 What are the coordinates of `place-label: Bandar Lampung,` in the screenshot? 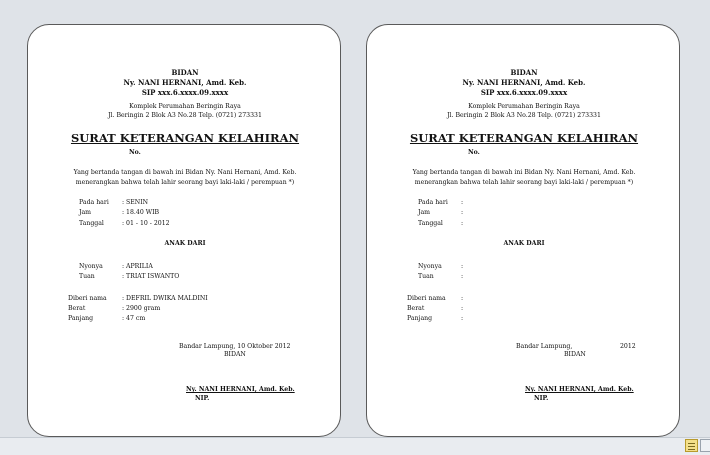 It's located at (544, 346).